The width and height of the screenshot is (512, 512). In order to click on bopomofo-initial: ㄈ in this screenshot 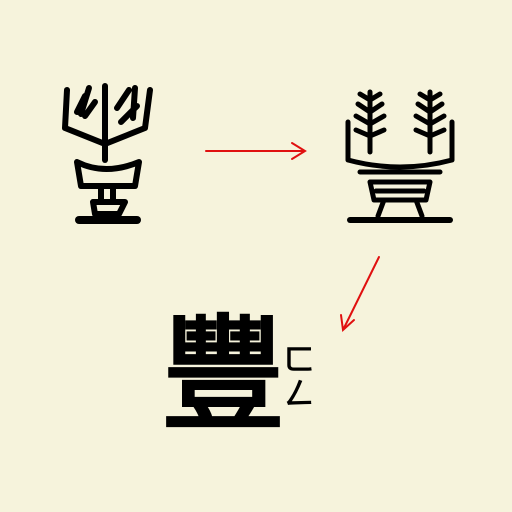, I will do `click(299, 360)`.